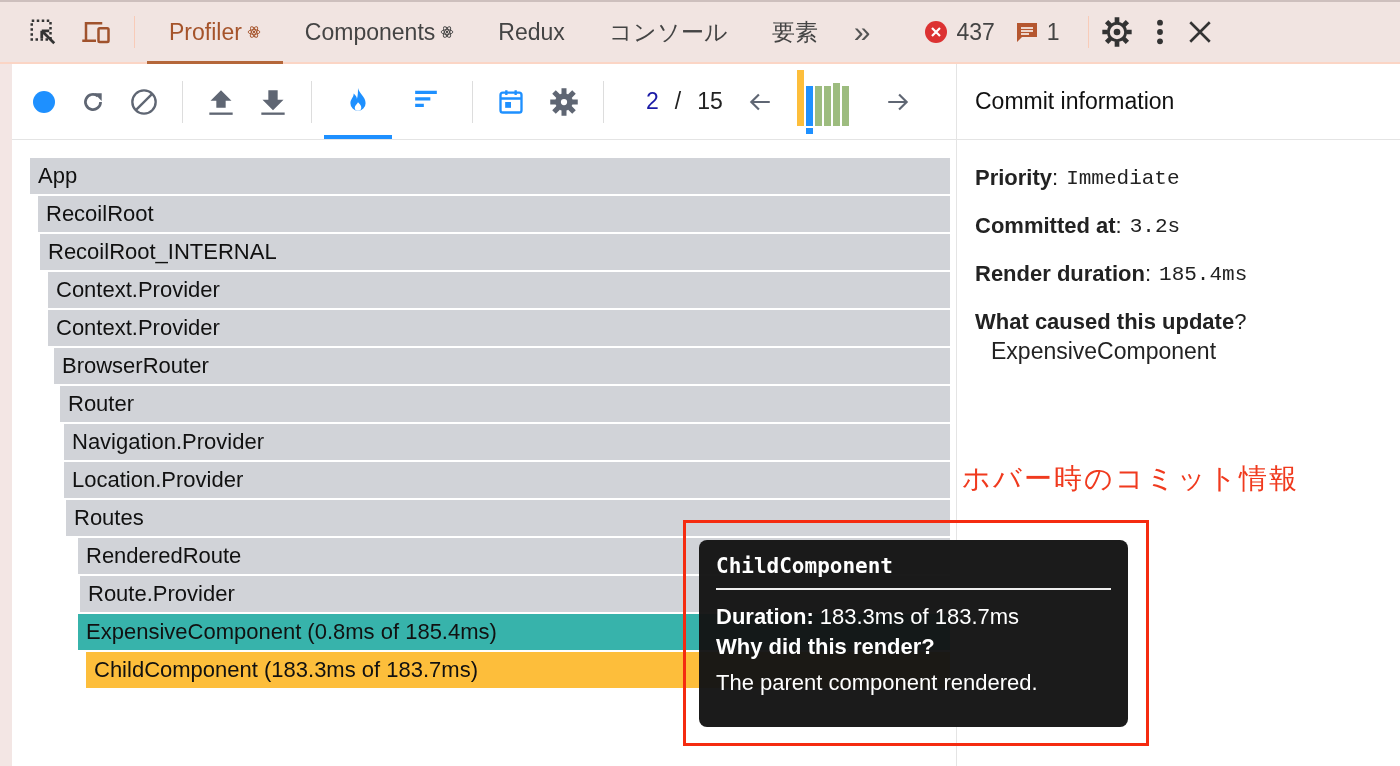 This screenshot has height=766, width=1400. What do you see at coordinates (43, 32) in the screenshot?
I see `select-element-icon` at bounding box center [43, 32].